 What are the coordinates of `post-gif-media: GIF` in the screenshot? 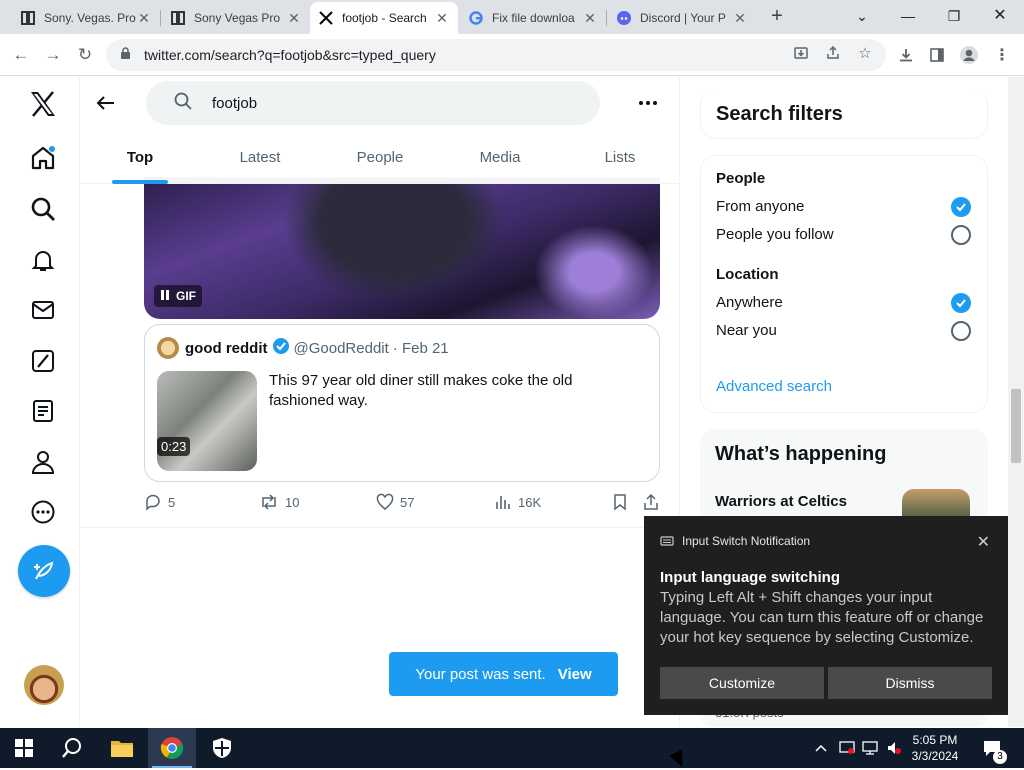 It's located at (402, 248).